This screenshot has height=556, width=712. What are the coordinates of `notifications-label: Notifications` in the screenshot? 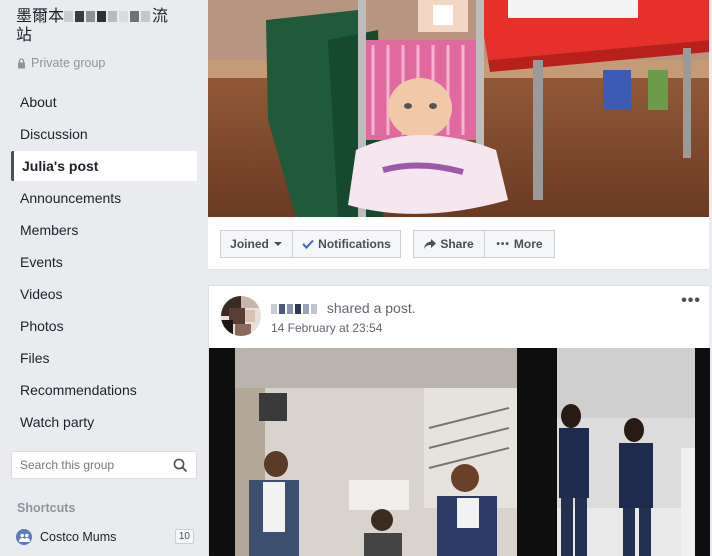 It's located at (354, 244).